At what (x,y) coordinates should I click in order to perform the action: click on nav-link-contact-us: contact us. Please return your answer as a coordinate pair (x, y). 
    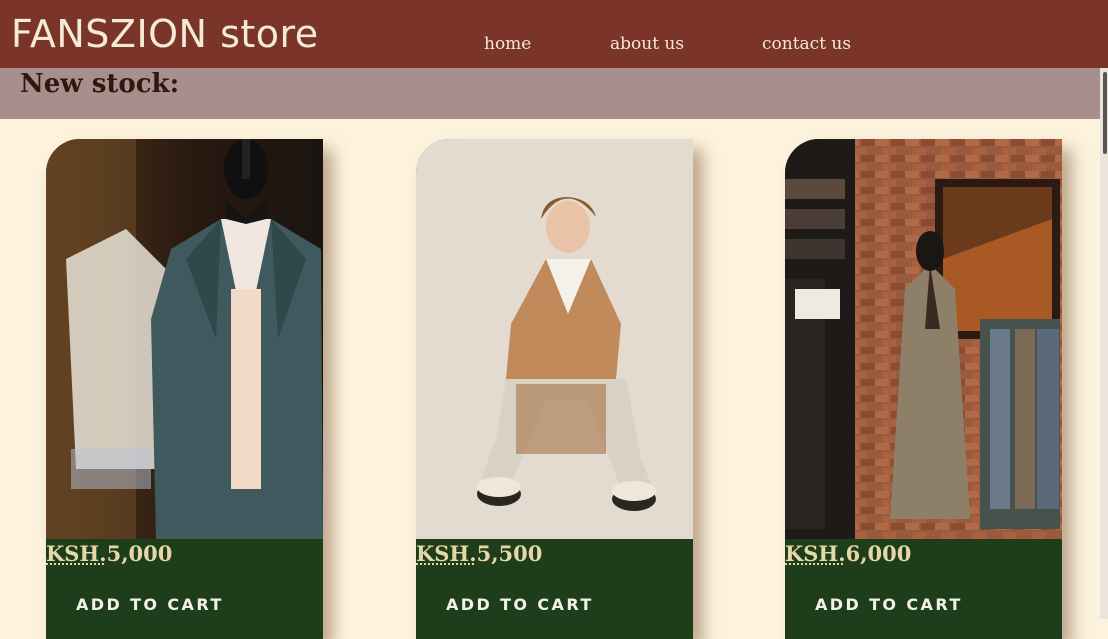
    Looking at the image, I should click on (806, 44).